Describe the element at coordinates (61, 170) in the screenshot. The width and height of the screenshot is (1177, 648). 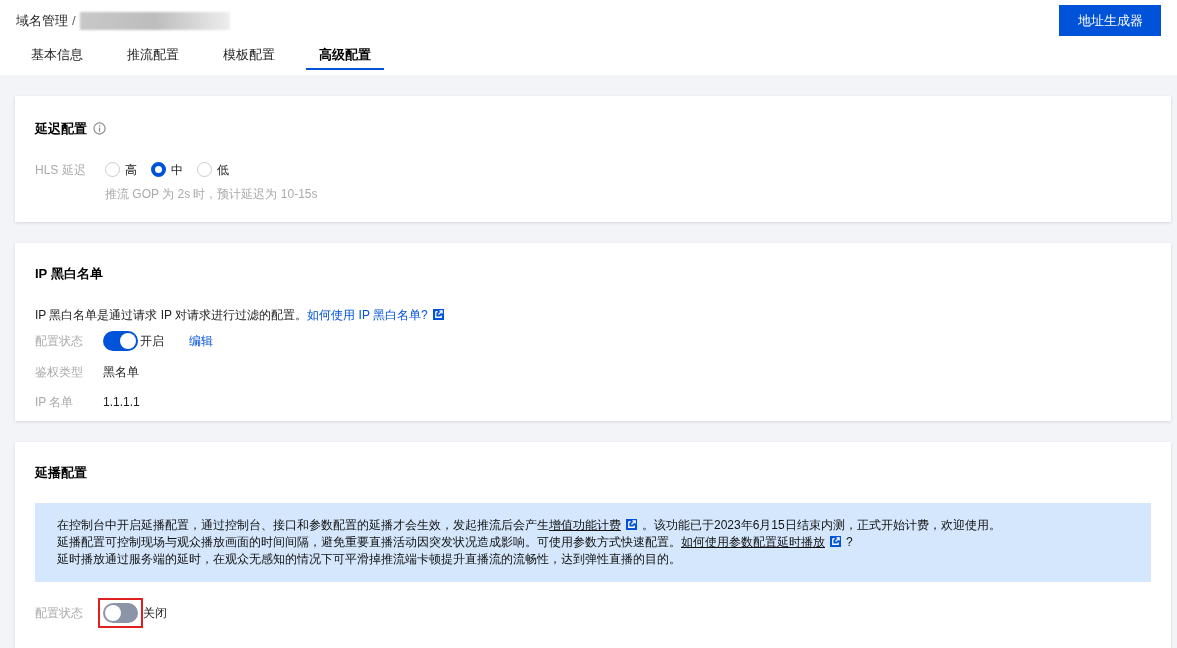
I see `field-label: HLS 延迟` at that location.